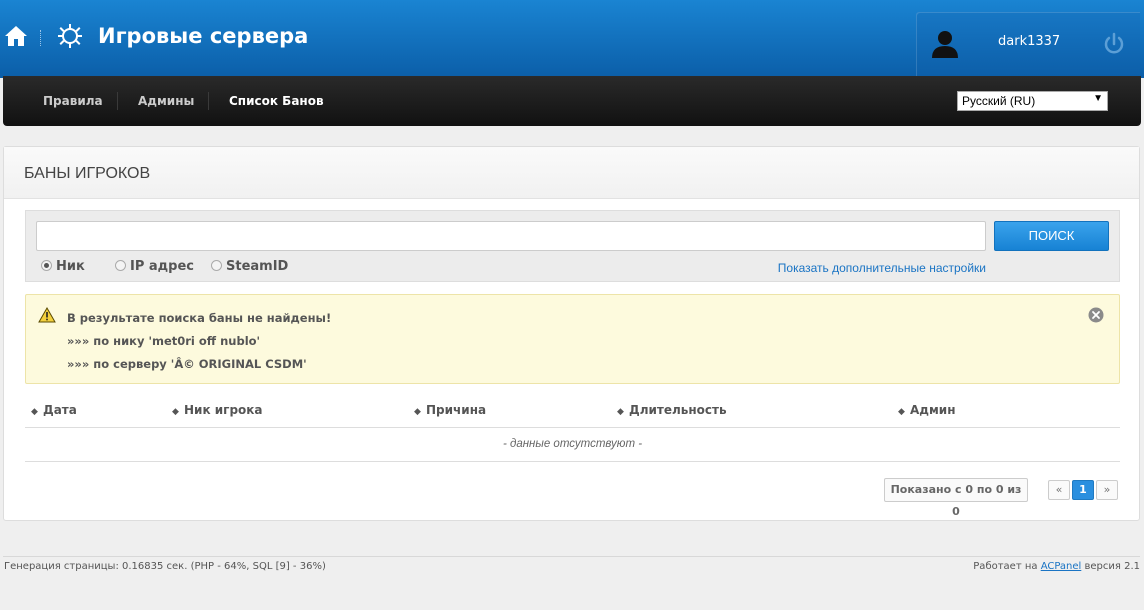 This screenshot has height=610, width=1144. I want to click on panel-header: БАНЫ ИГРОКОВ, so click(571, 173).